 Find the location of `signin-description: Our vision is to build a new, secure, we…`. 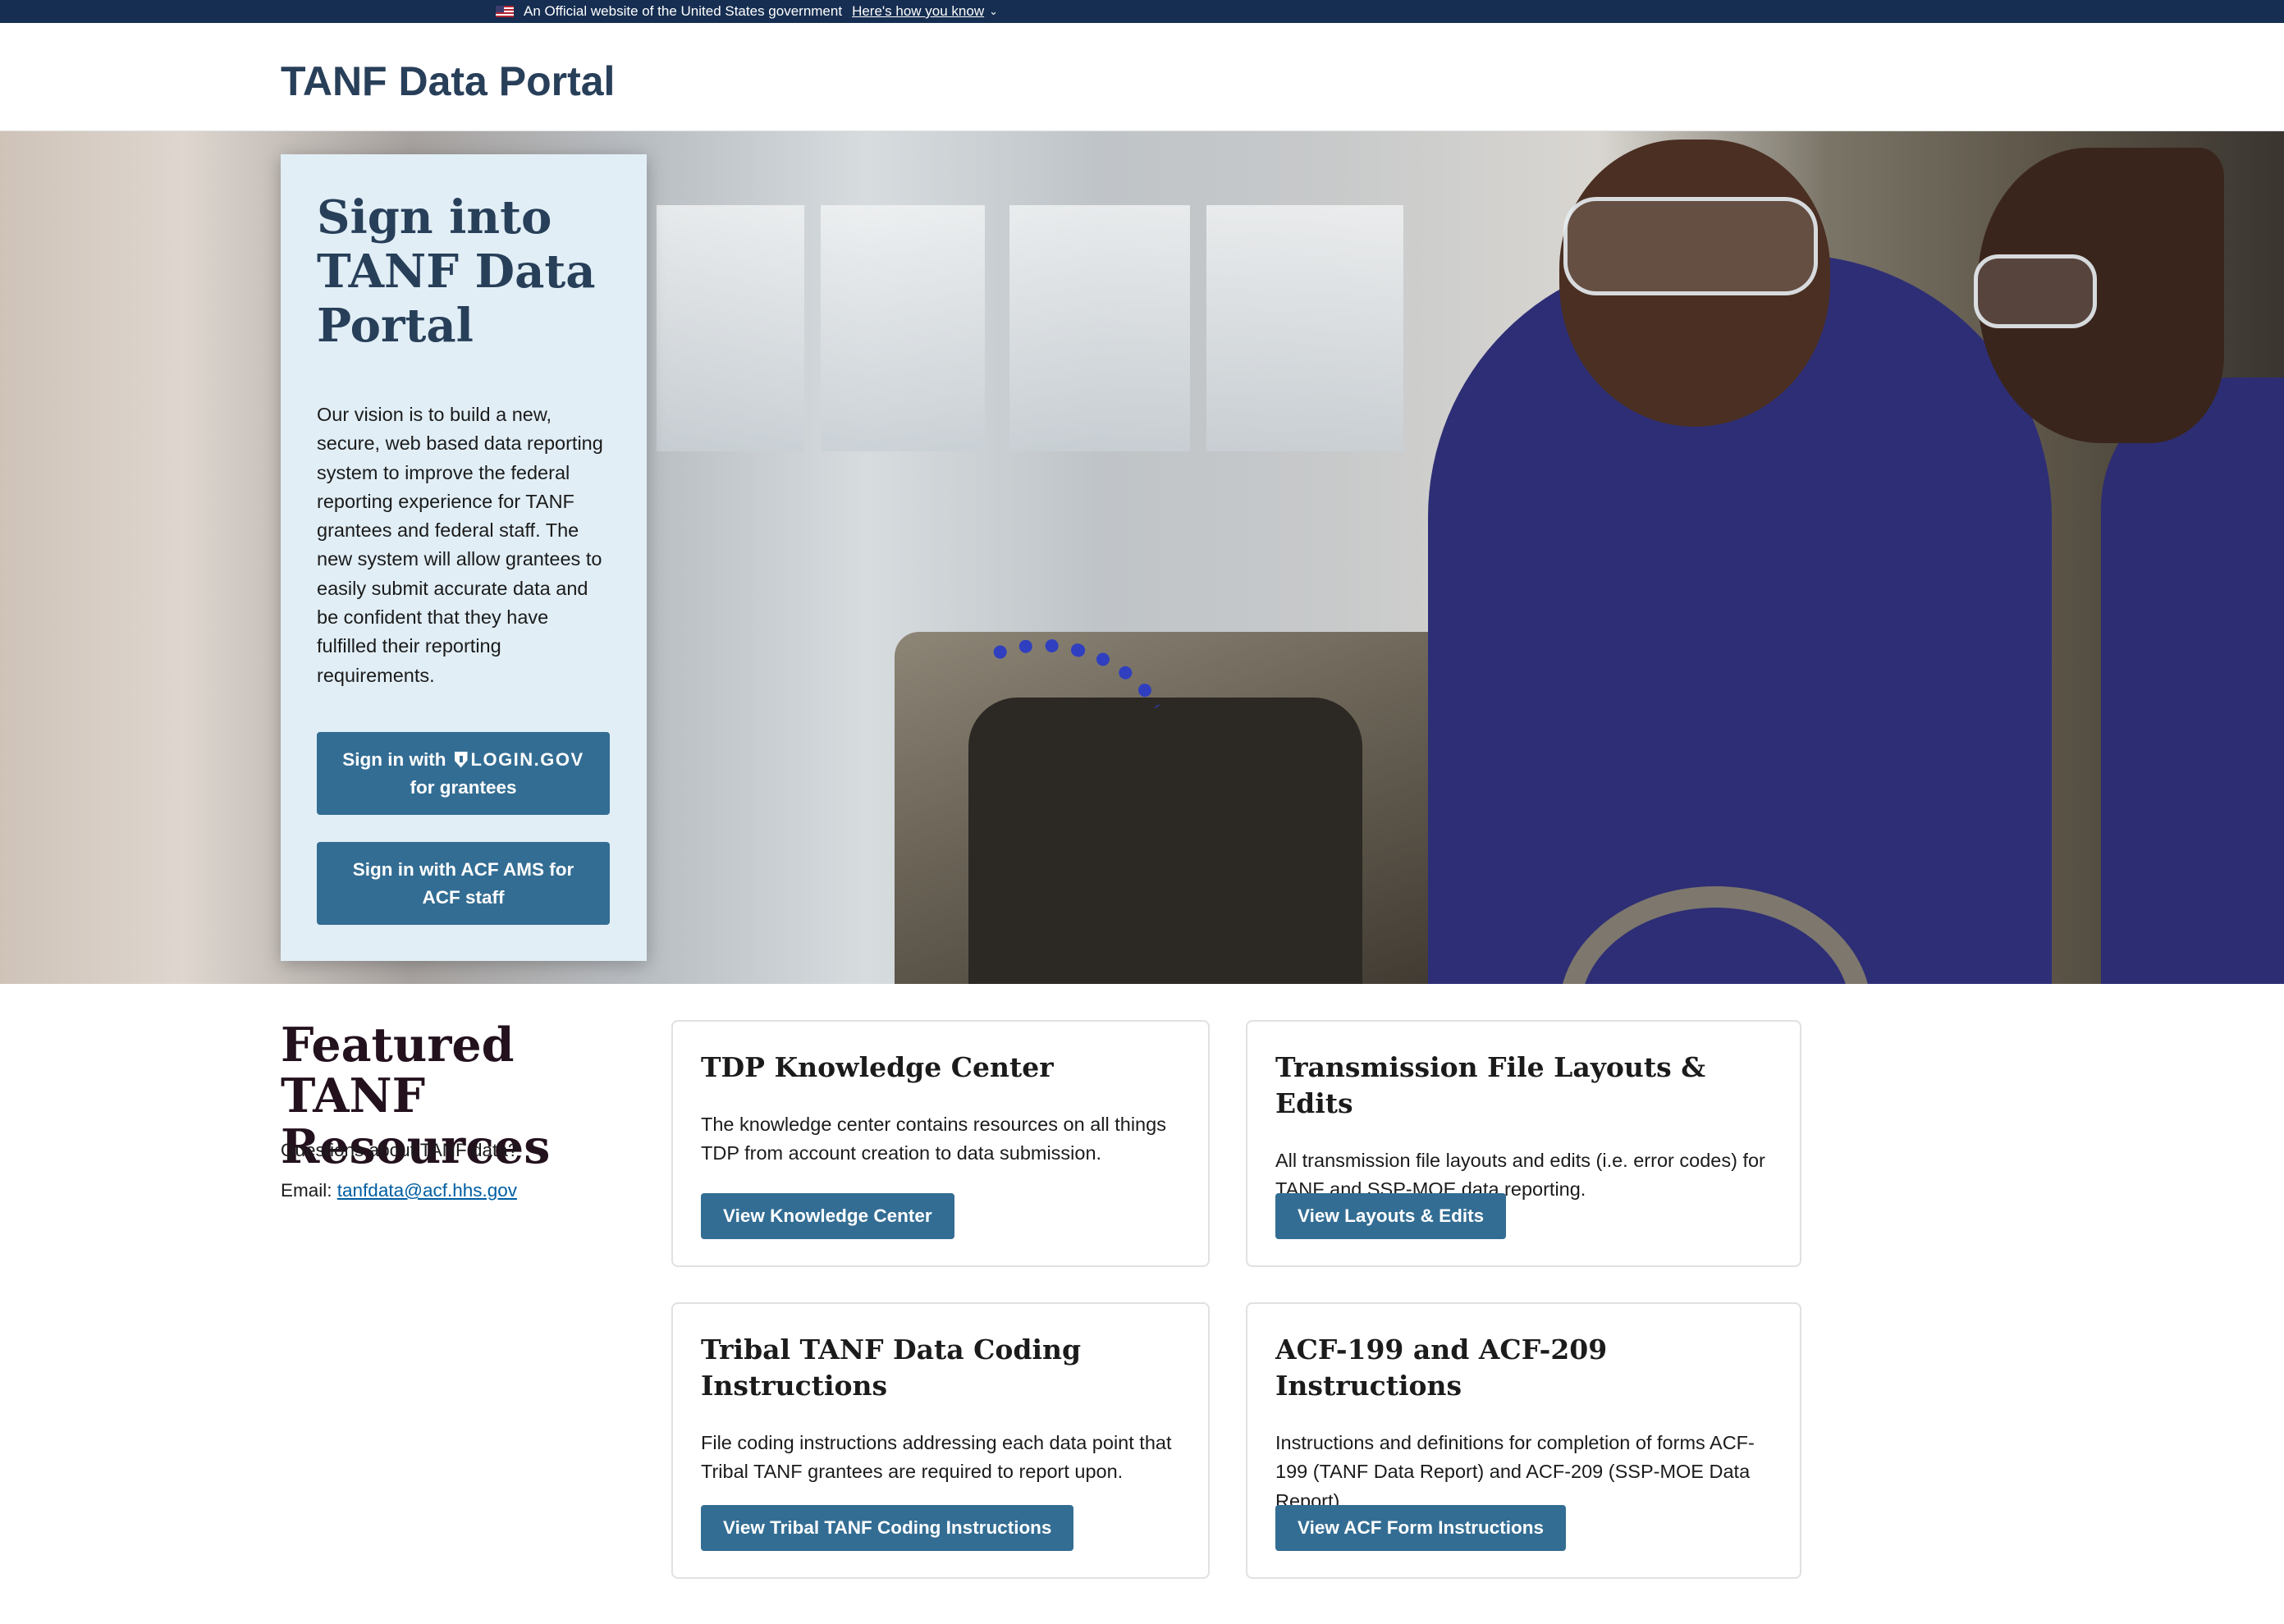

signin-description: Our vision is to build a new, secure, we… is located at coordinates (460, 545).